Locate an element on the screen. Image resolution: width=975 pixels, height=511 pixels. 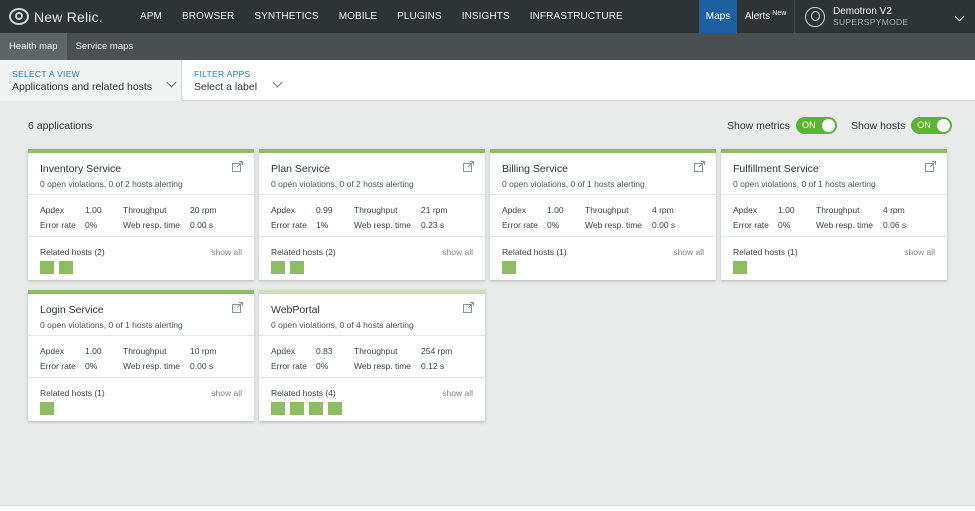
app-name: Billing Service is located at coordinates (603, 169).